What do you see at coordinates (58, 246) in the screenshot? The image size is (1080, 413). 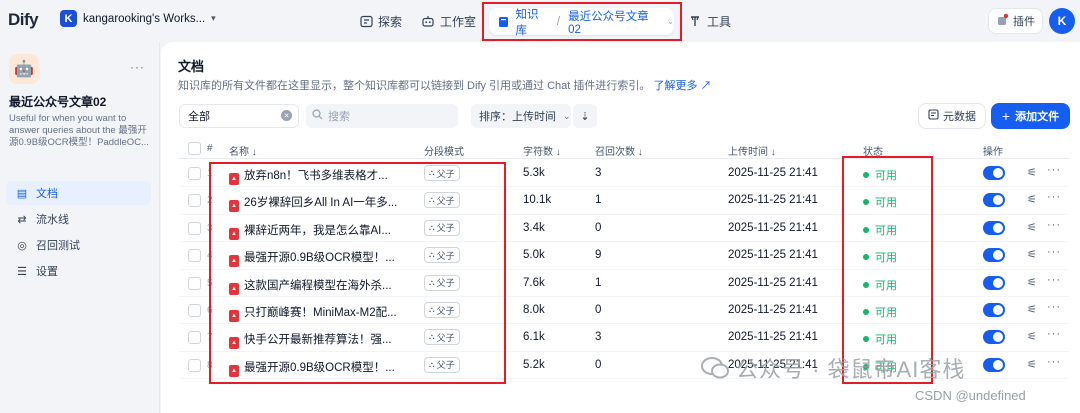 I see `sidebar-item-label: 召回测试` at bounding box center [58, 246].